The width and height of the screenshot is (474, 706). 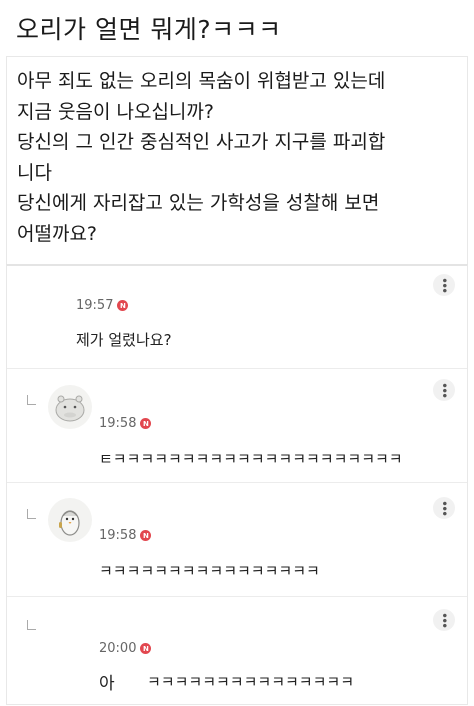 I want to click on comment-text: ㅋㅋㅋㅋㅋㅋㅋㅋㅋㅋㅋㅋㅋㅋㅋ, so click(x=251, y=682).